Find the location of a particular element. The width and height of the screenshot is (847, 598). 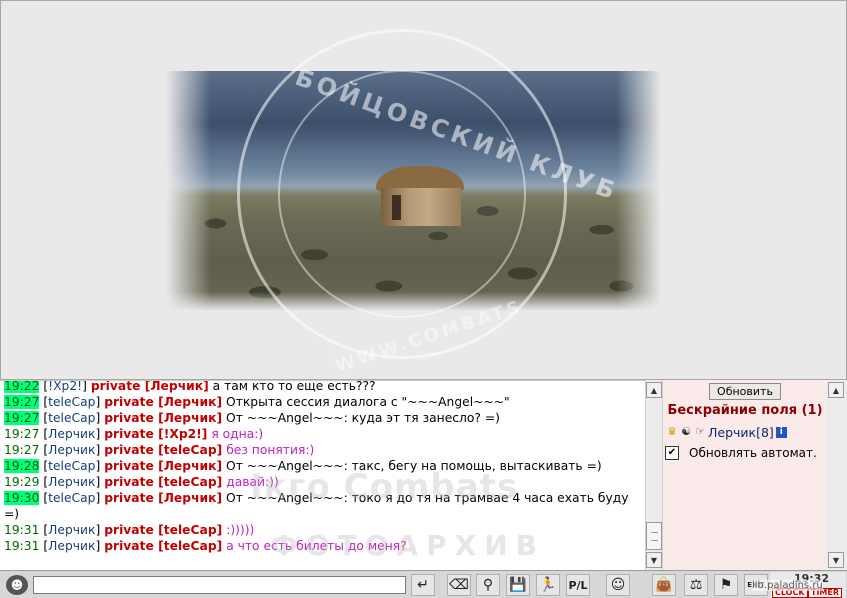

eraser-icon: ⌫ is located at coordinates (459, 585).